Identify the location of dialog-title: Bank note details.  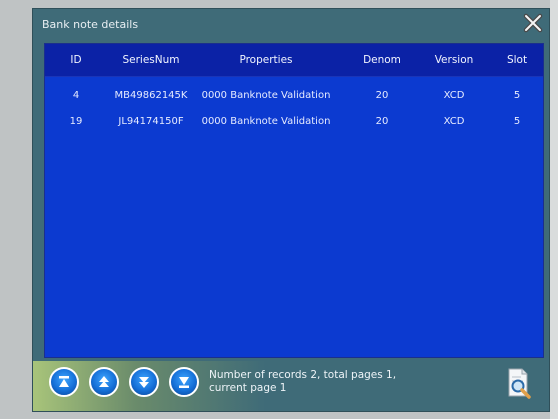
(90, 24).